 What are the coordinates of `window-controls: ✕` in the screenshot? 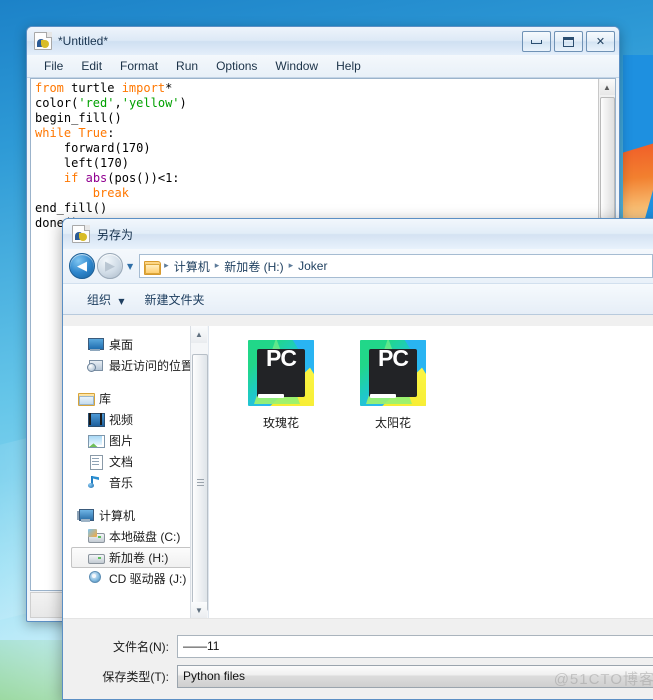 It's located at (568, 41).